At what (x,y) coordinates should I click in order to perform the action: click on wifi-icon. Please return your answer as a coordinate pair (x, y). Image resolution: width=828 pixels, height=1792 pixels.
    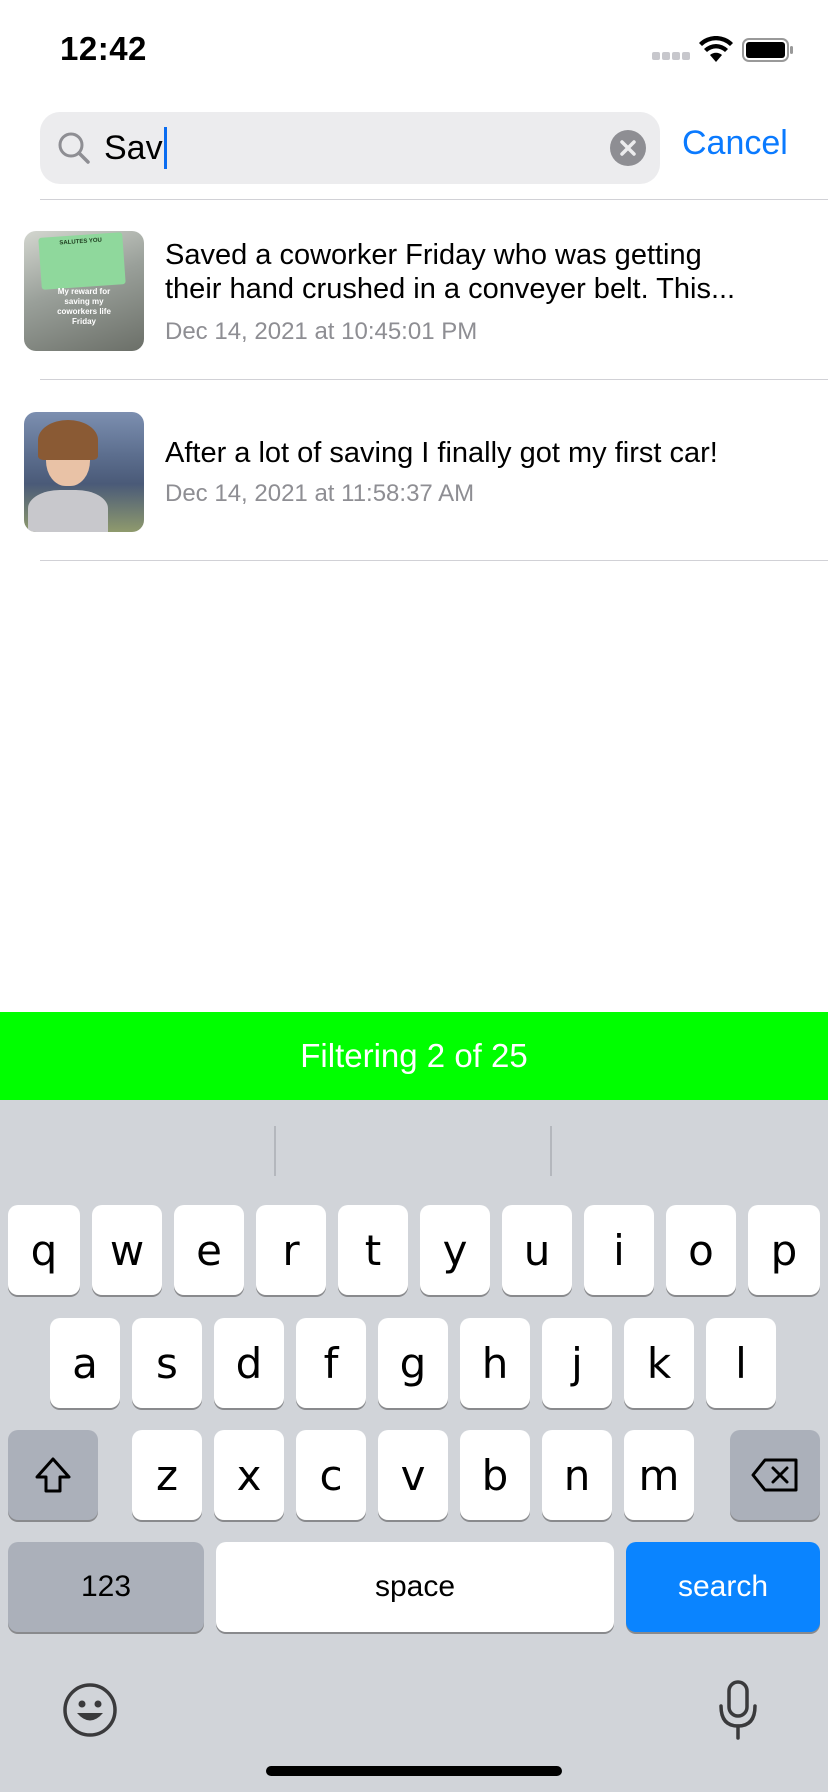
    Looking at the image, I should click on (716, 49).